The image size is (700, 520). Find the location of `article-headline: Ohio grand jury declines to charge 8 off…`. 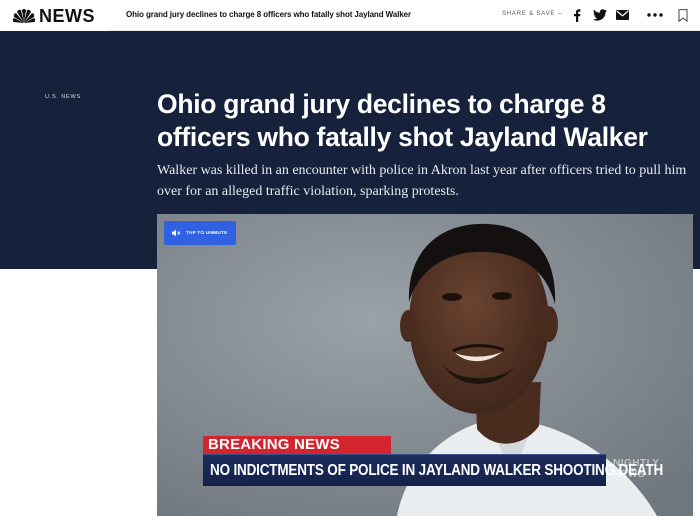

article-headline: Ohio grand jury declines to charge 8 off… is located at coordinates (402, 120).